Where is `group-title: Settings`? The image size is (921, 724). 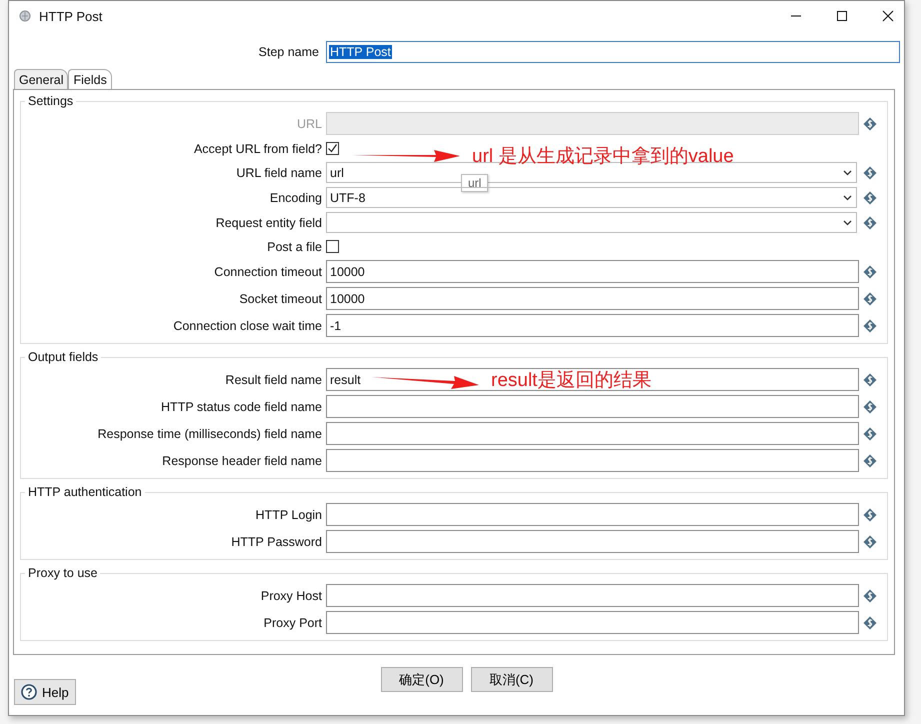 group-title: Settings is located at coordinates (50, 101).